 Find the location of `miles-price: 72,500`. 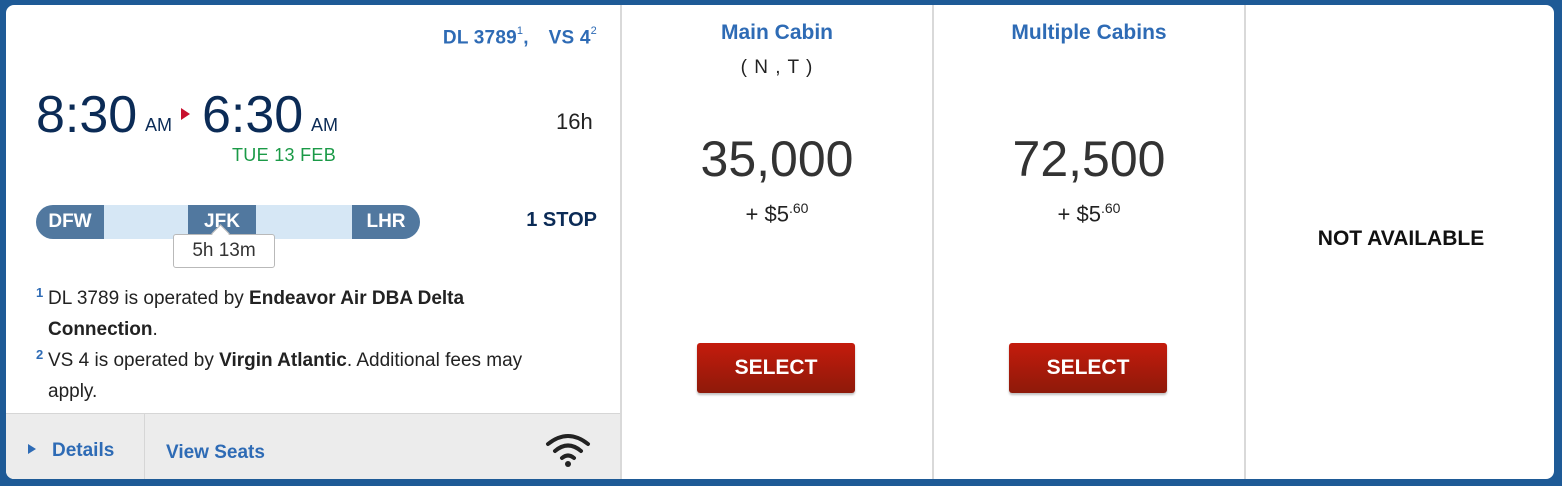

miles-price: 72,500 is located at coordinates (1089, 159).